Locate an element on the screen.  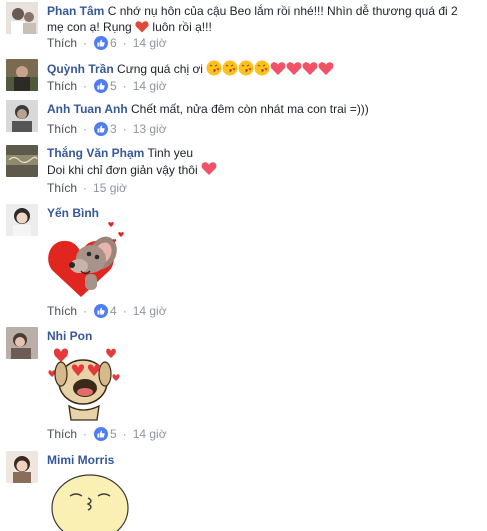
sticker-mouse-heart-icon is located at coordinates (86, 259).